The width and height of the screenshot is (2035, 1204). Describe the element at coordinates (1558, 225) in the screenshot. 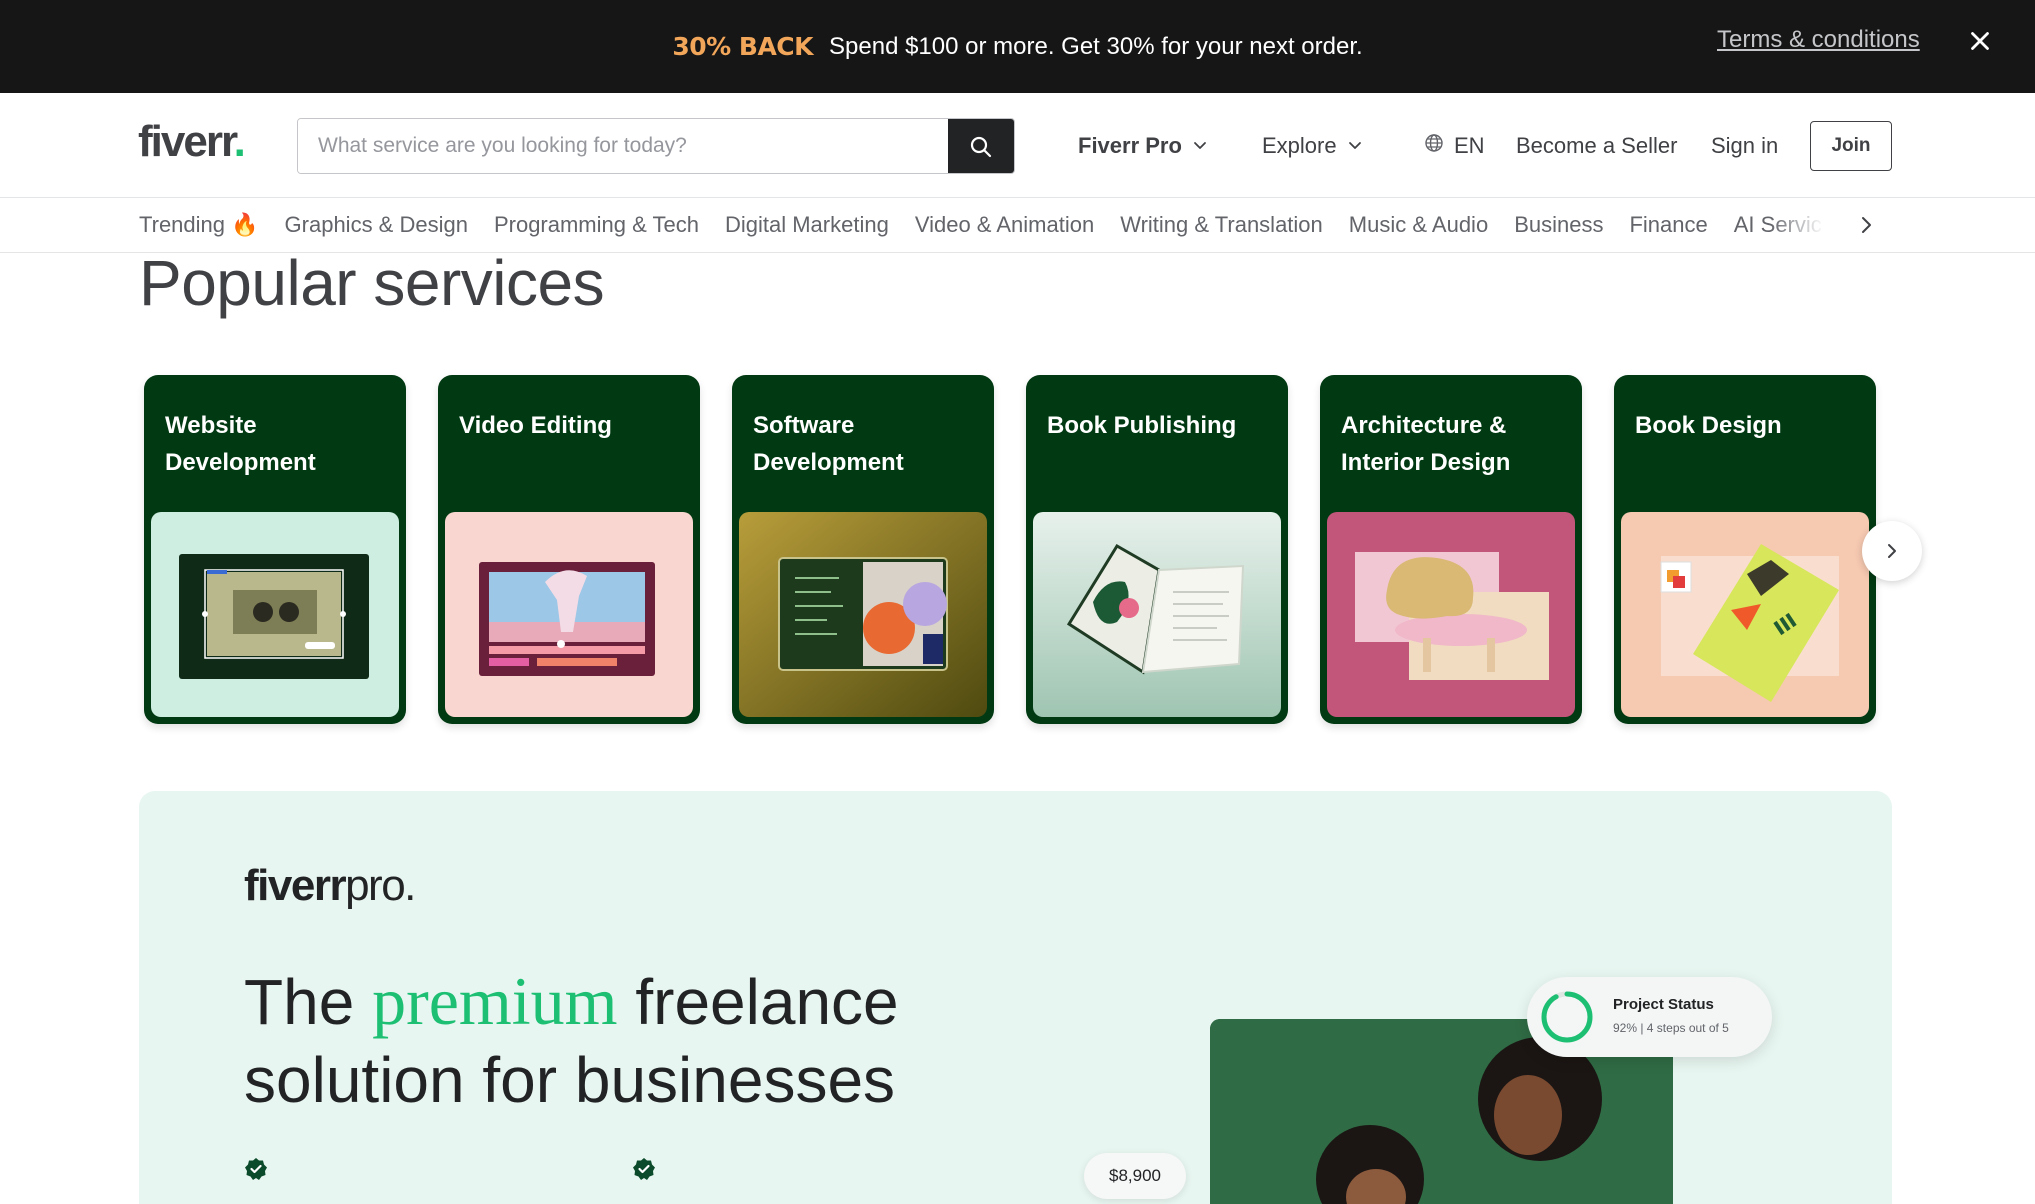

I see `category-item: Business` at that location.